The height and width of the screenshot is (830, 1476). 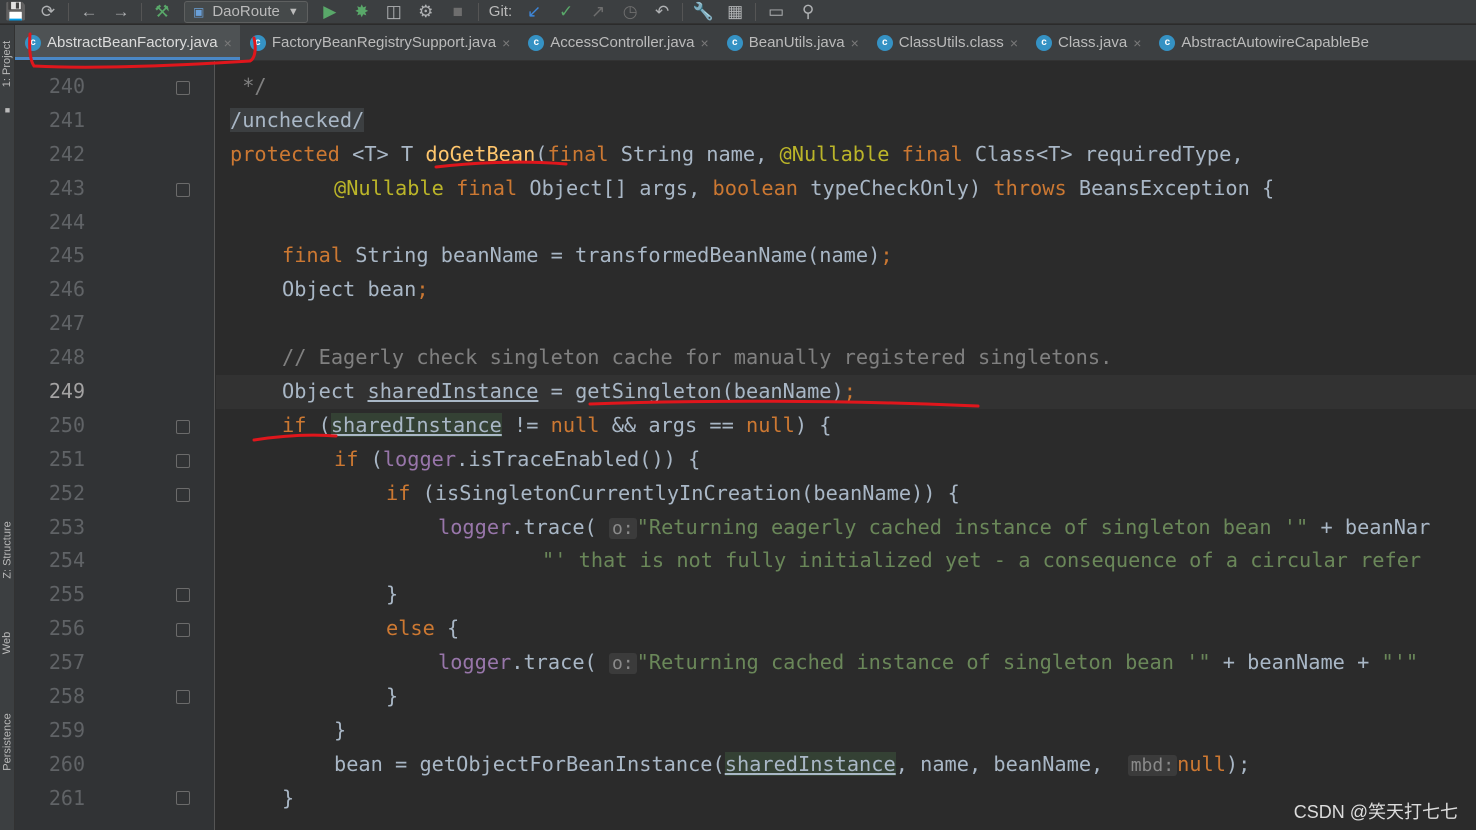 What do you see at coordinates (554, 526) in the screenshot?
I see `code-text: .trace(` at bounding box center [554, 526].